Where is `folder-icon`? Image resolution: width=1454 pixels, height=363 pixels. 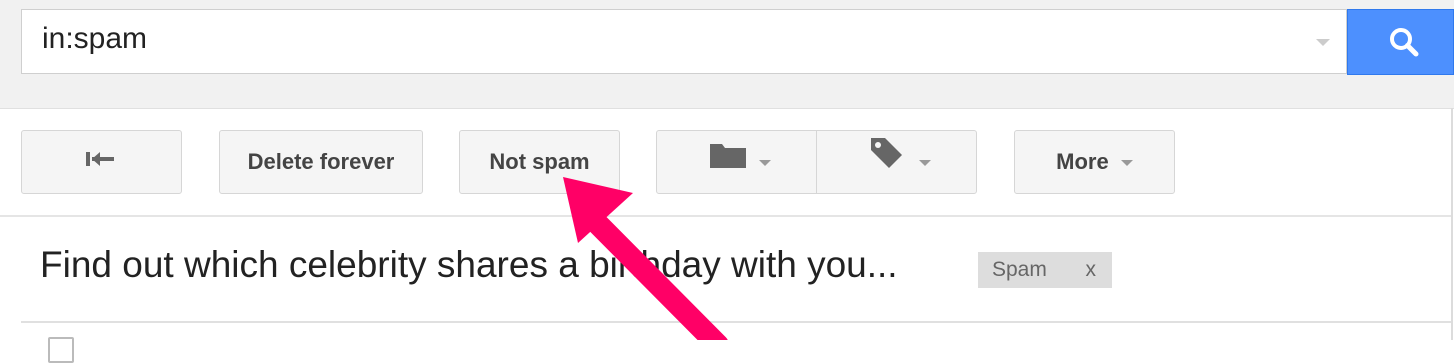
folder-icon is located at coordinates (728, 162).